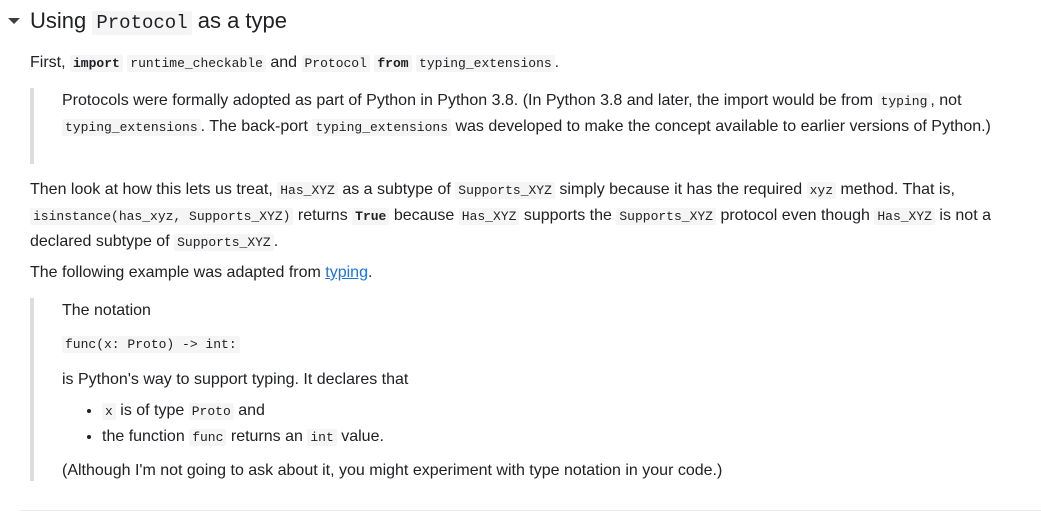  I want to click on inline-code: int, so click(322, 437).